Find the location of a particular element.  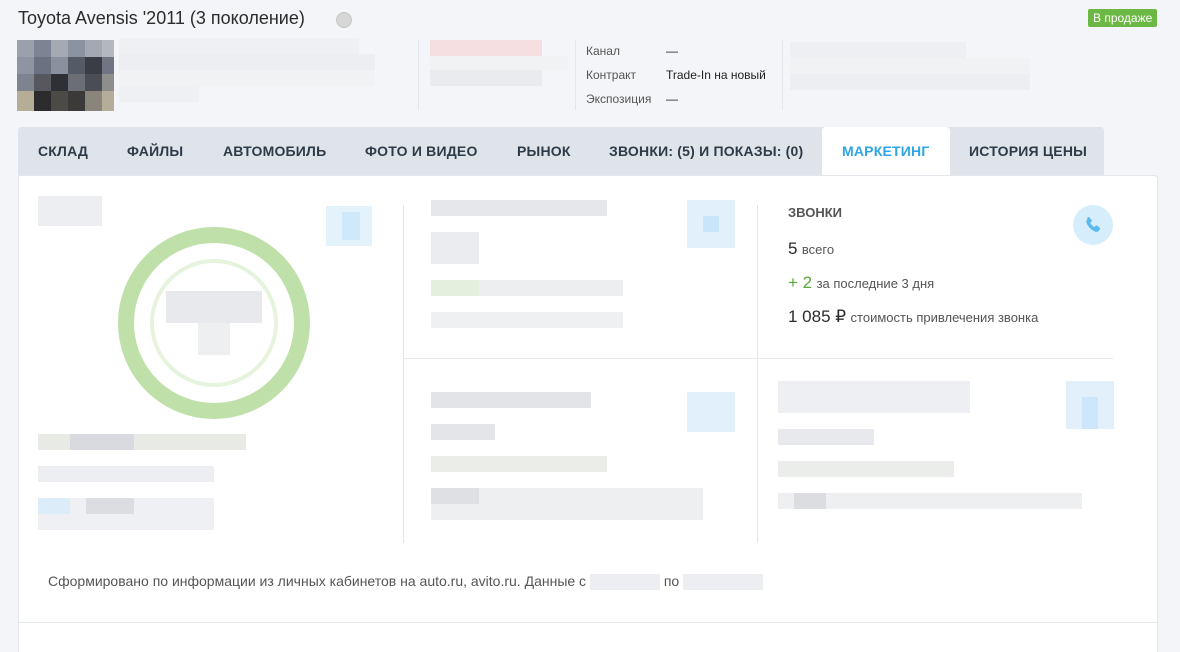

phone-icon is located at coordinates (1093, 224).